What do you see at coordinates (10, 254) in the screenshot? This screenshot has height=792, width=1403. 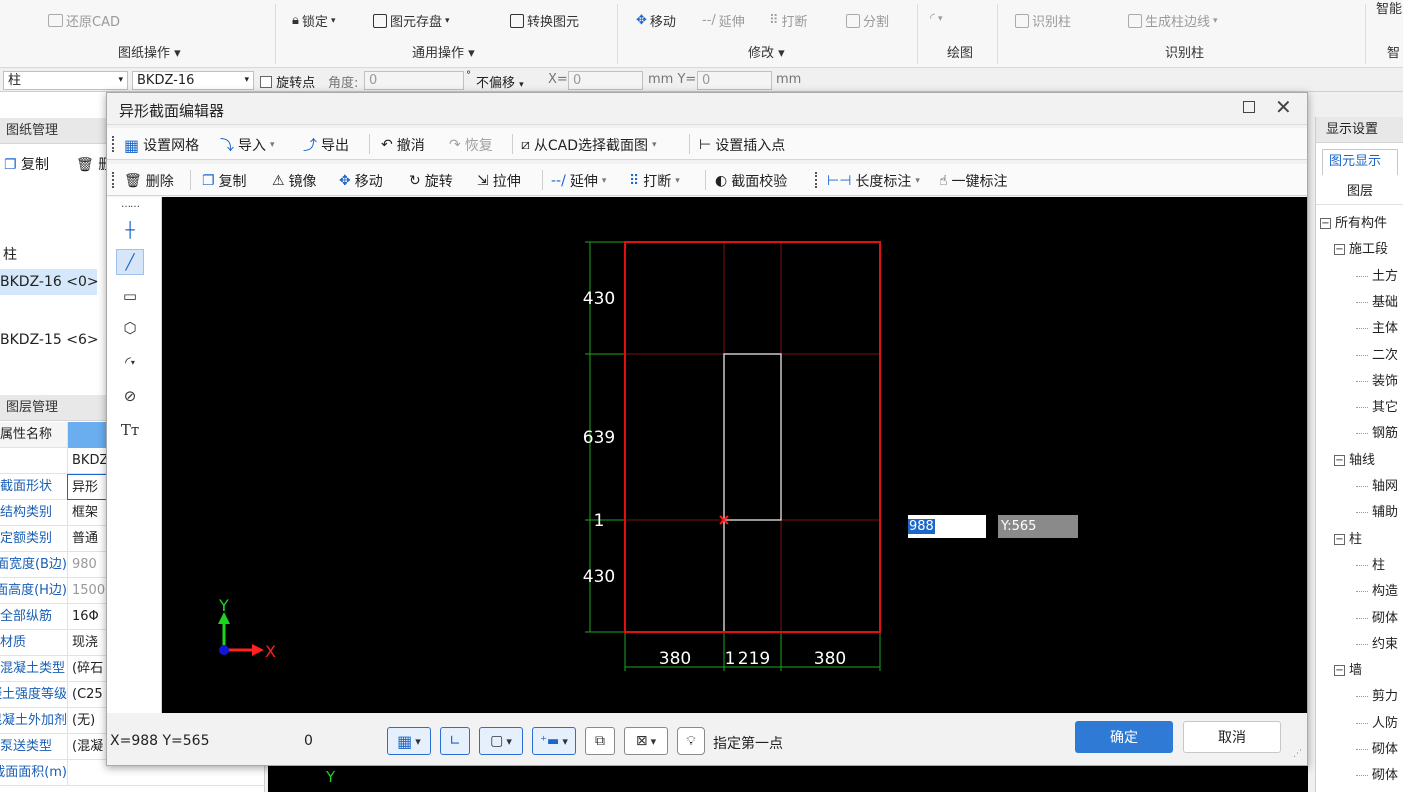 I see `tree-root-column: 柱` at bounding box center [10, 254].